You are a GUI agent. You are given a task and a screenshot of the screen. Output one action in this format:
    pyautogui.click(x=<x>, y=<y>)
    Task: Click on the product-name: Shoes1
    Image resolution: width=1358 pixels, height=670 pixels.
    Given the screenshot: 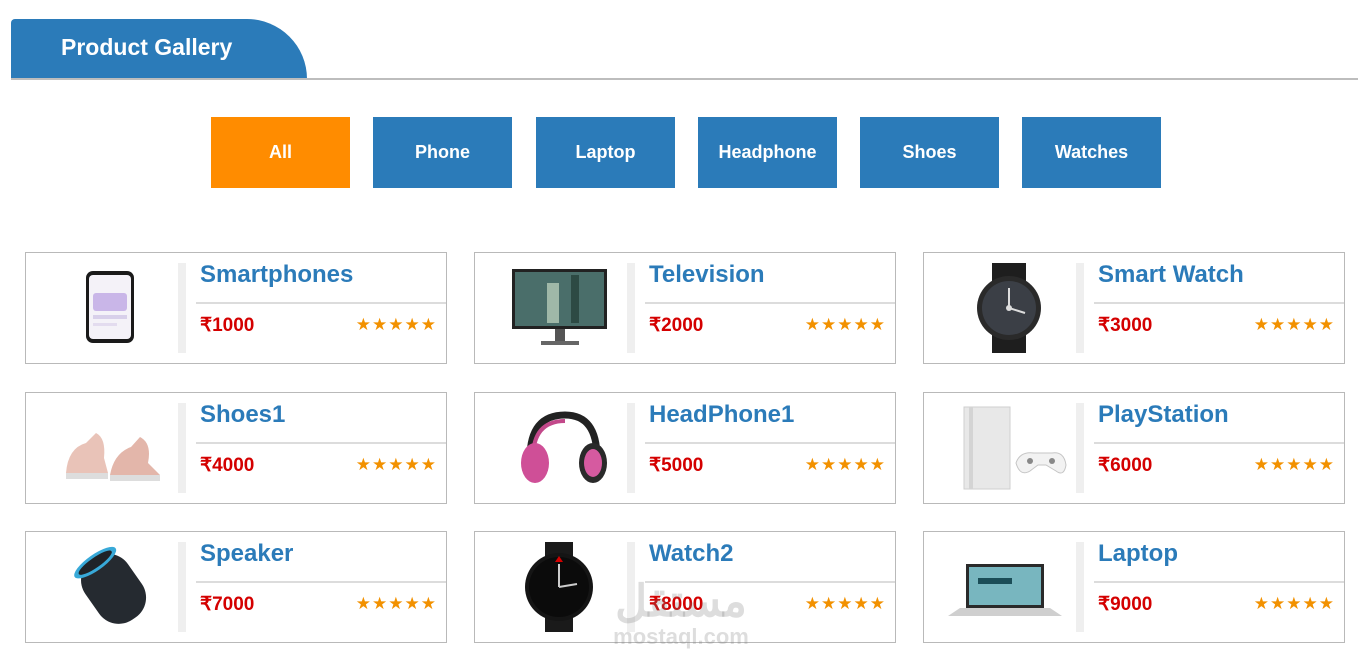 What is the action you would take?
    pyautogui.click(x=242, y=415)
    